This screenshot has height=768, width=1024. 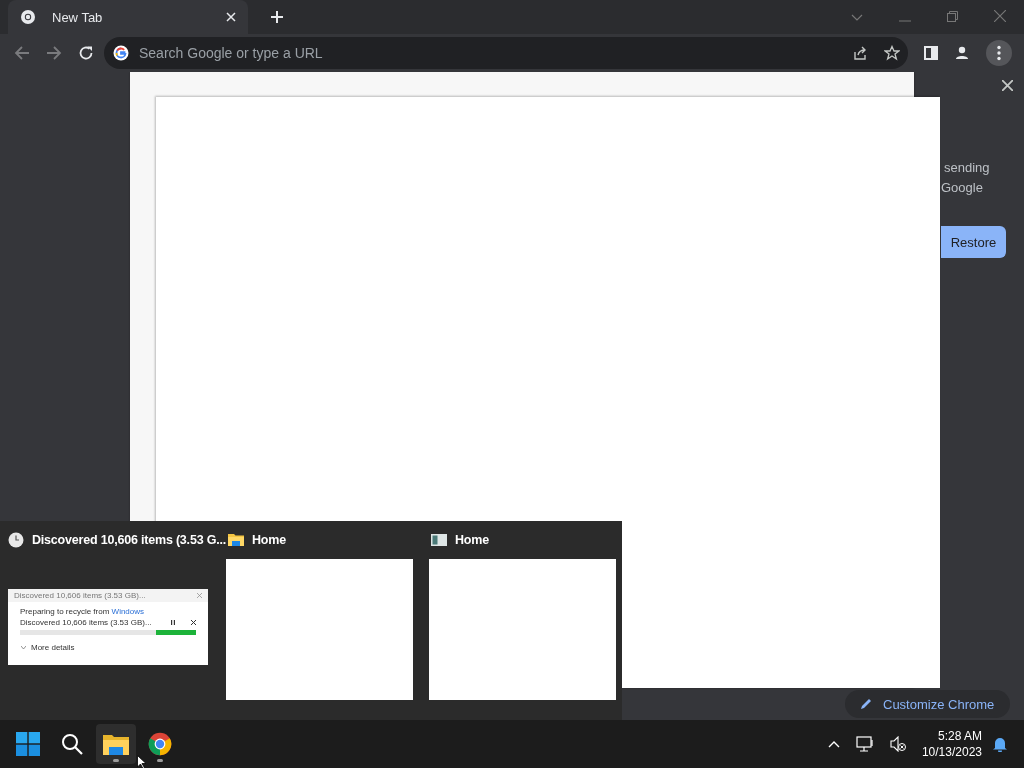 What do you see at coordinates (53, 647) in the screenshot?
I see `more-details-link: More details` at bounding box center [53, 647].